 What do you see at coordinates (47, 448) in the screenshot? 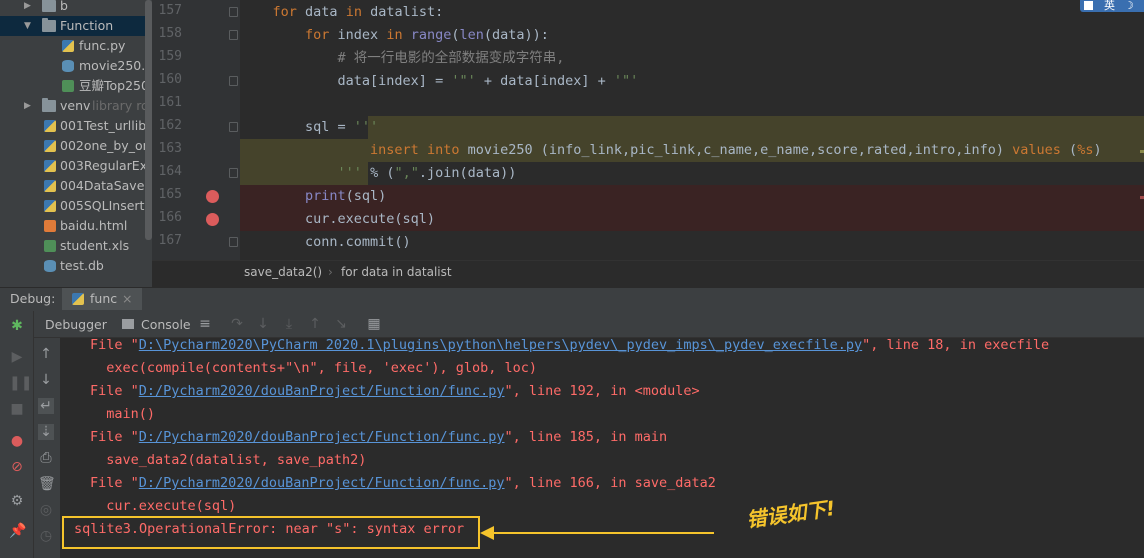
I see `console-side-toolbar: ↑ ↓ ↵ ⇣ ⎙ 🗑 ◎ ◷` at bounding box center [47, 448].